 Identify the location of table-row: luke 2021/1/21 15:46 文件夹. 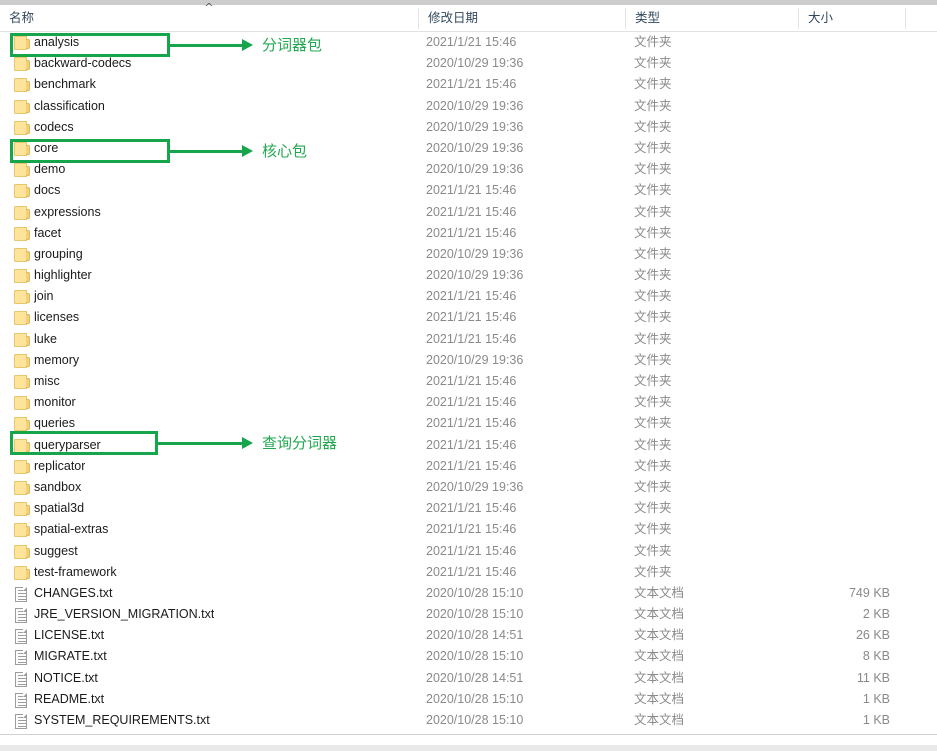
(468, 339).